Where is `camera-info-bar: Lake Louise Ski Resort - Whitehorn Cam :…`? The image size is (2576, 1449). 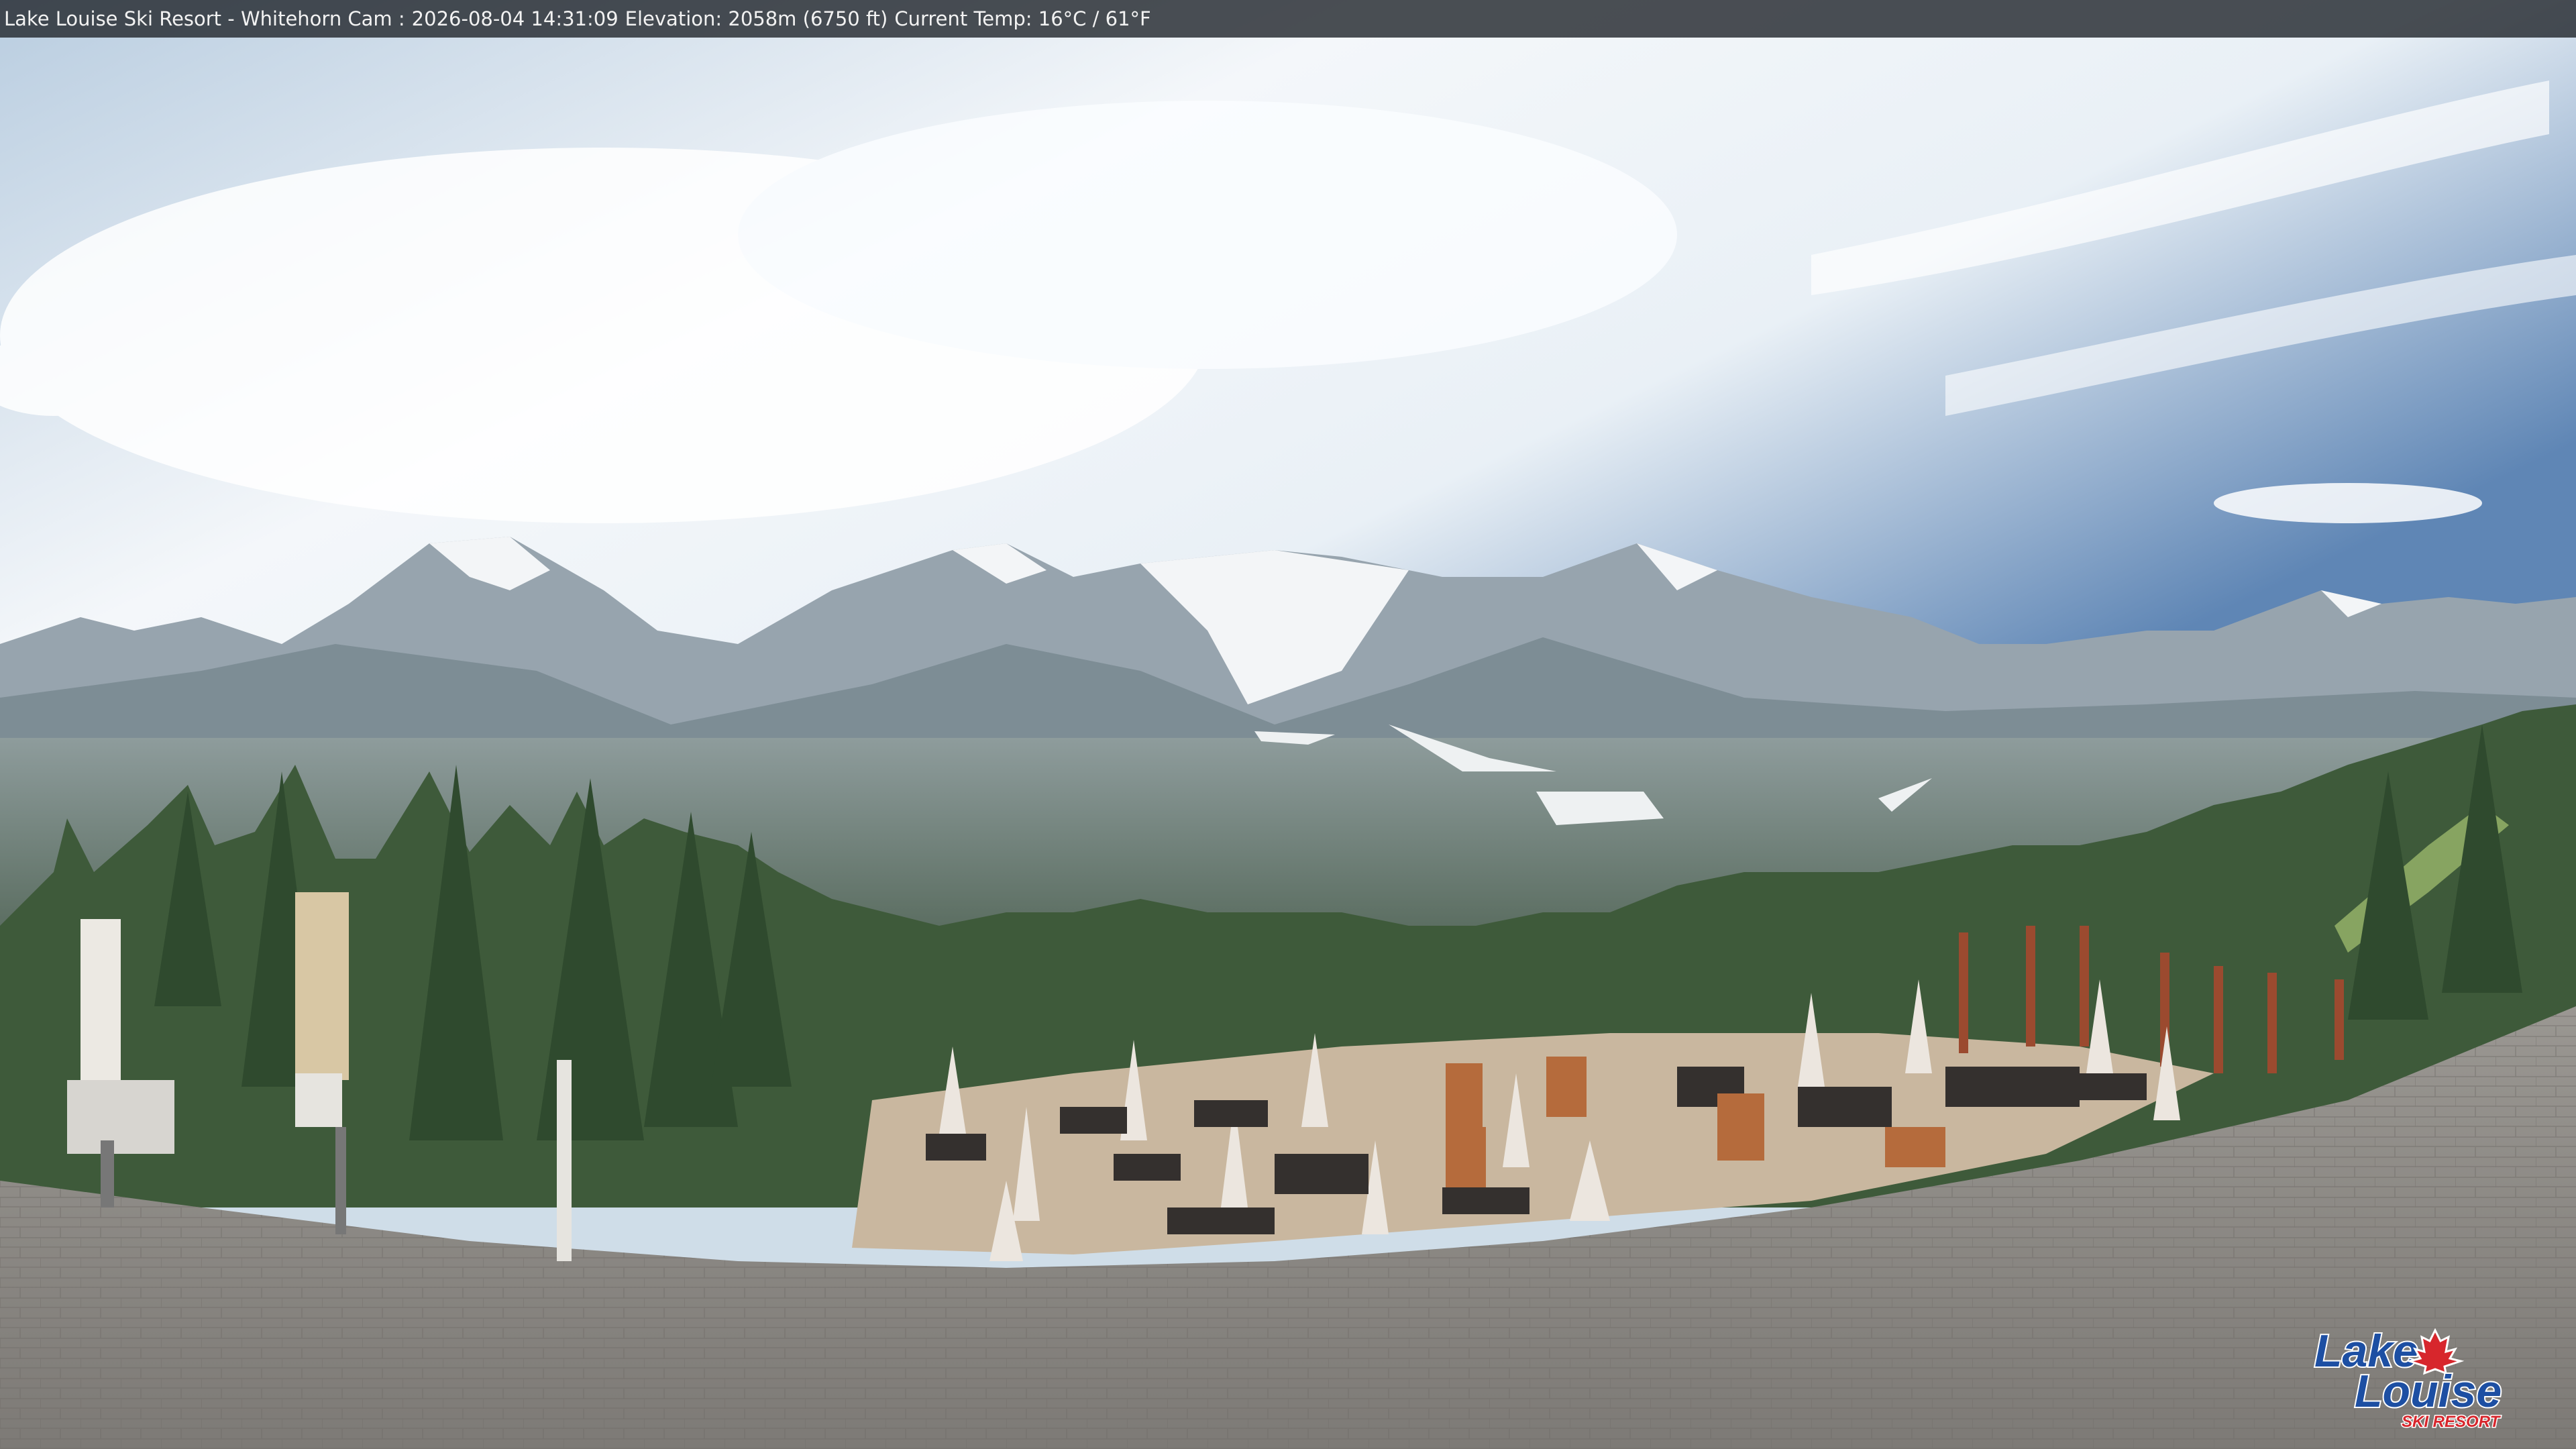
camera-info-bar: Lake Louise Ski Resort - Whitehorn Cam :… is located at coordinates (1288, 19).